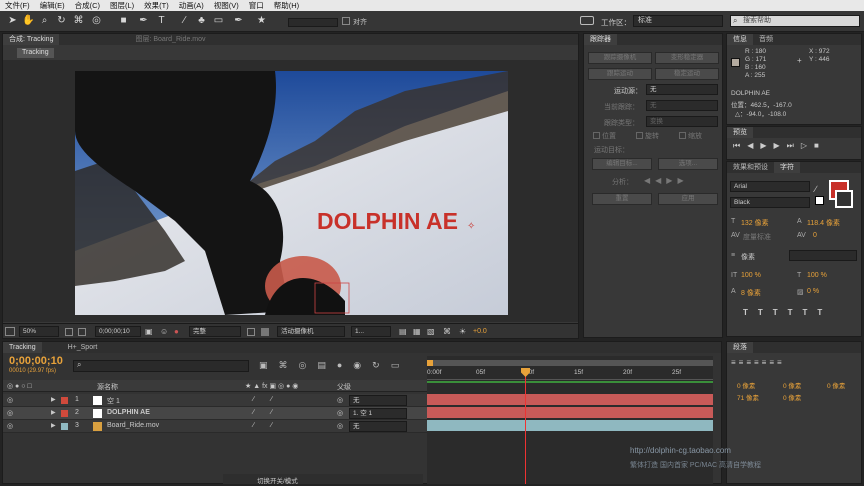  What do you see at coordinates (61, 20) in the screenshot?
I see `rotate-tool-icon: ↻` at bounding box center [61, 20].